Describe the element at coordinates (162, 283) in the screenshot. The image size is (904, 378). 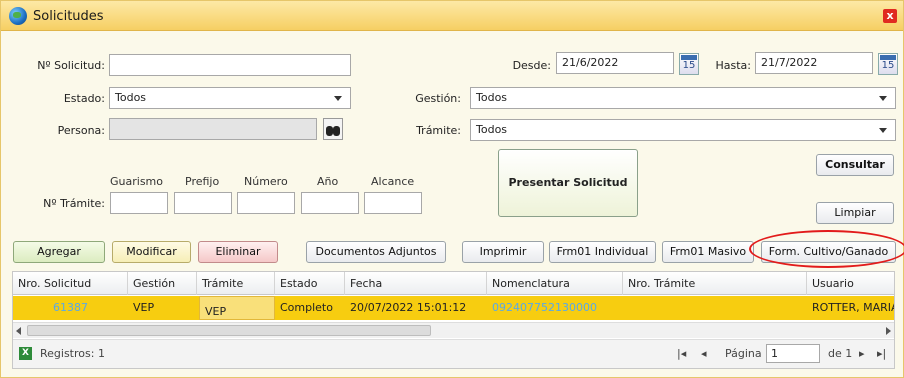
I see `column-header: Gestión` at that location.